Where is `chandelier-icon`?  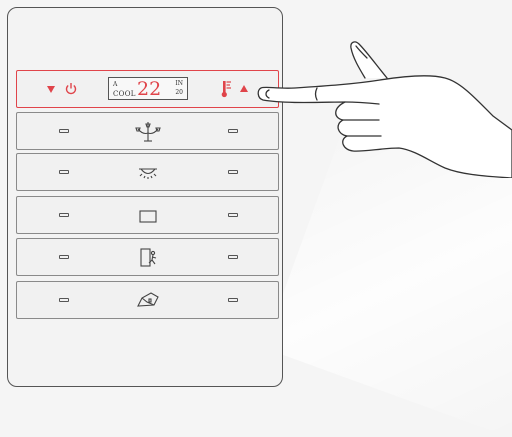
chandelier-icon is located at coordinates (148, 132).